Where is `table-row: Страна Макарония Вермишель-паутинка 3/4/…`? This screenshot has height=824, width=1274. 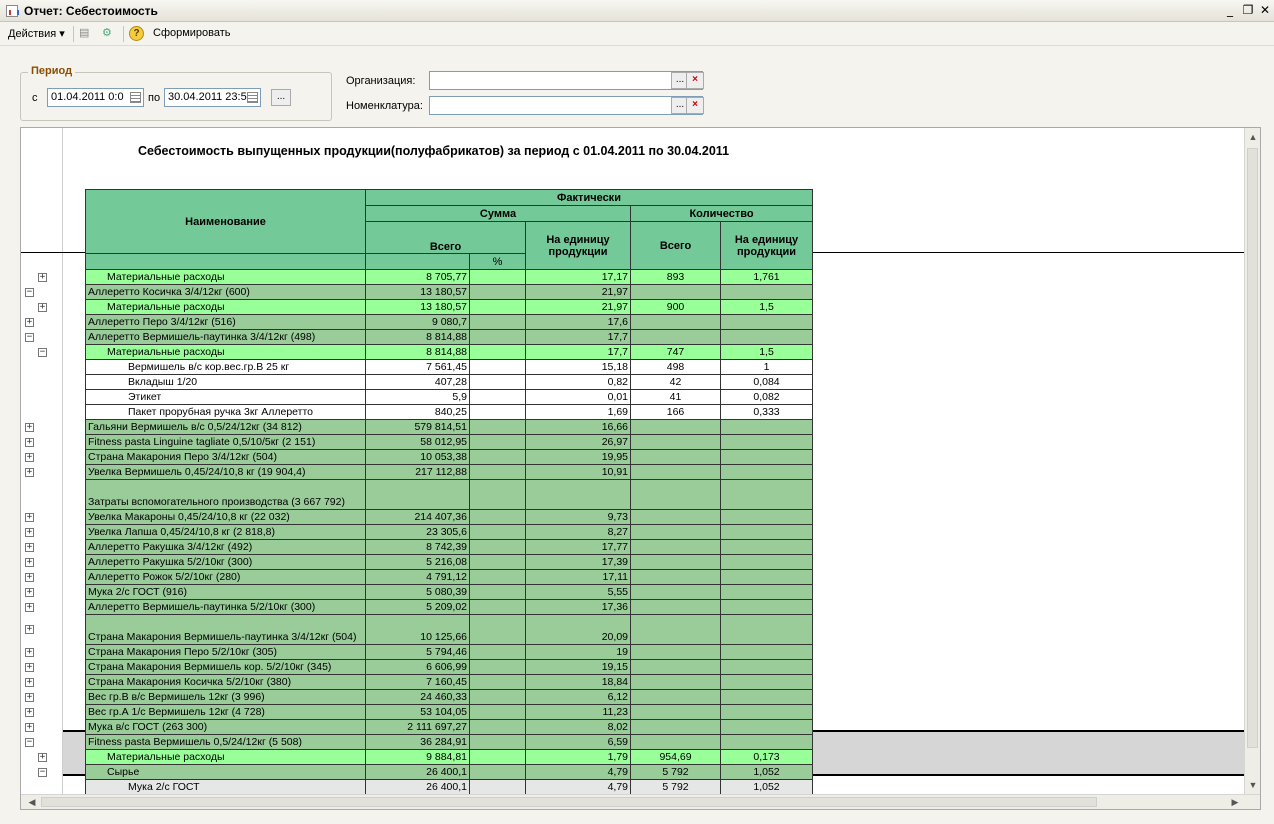
table-row: Страна Макарония Вермишель-паутинка 3/4/… is located at coordinates (449, 629).